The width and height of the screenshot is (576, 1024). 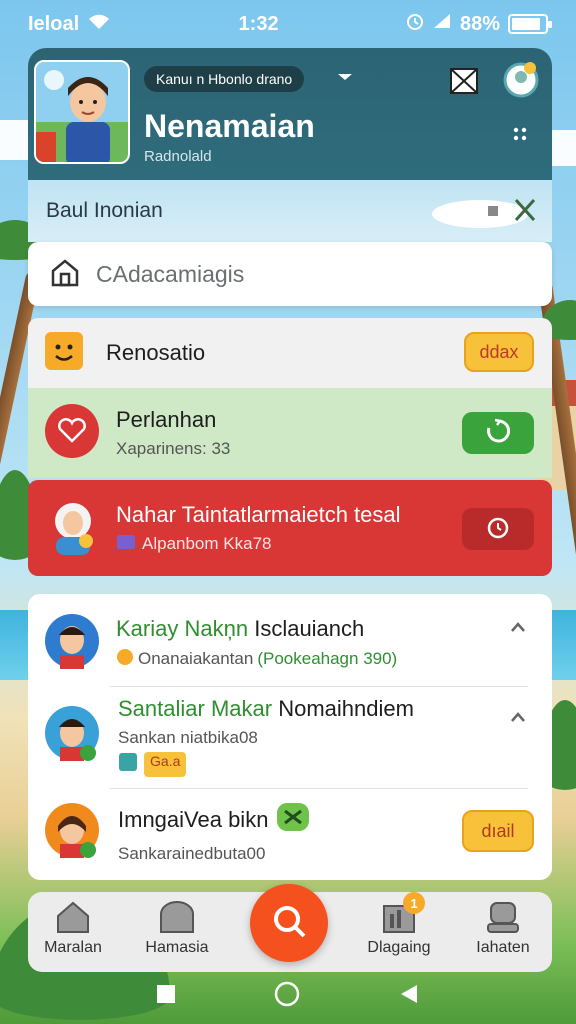 What do you see at coordinates (64, 353) in the screenshot?
I see `smile-icon` at bounding box center [64, 353].